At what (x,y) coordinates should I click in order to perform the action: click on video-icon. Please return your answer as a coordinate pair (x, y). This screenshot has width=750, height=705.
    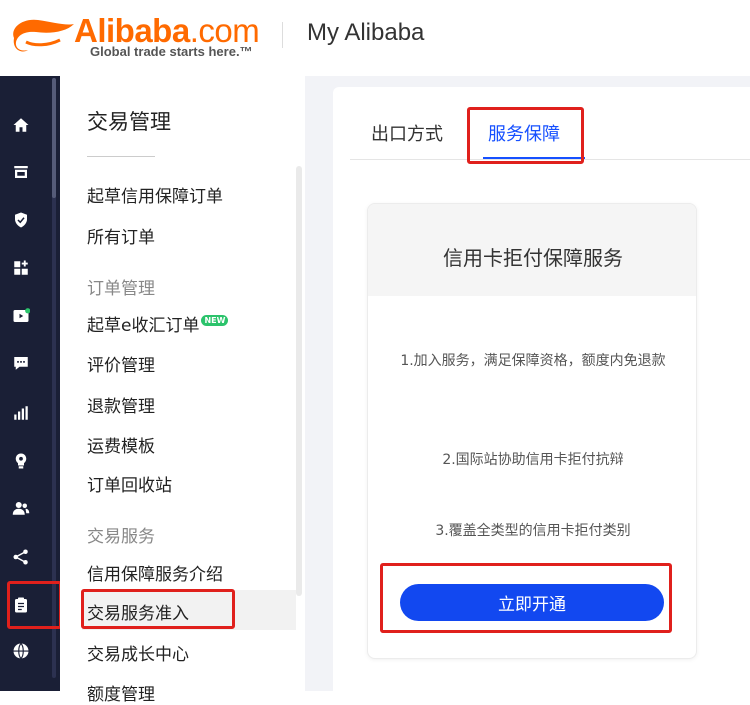
    Looking at the image, I should click on (21, 316).